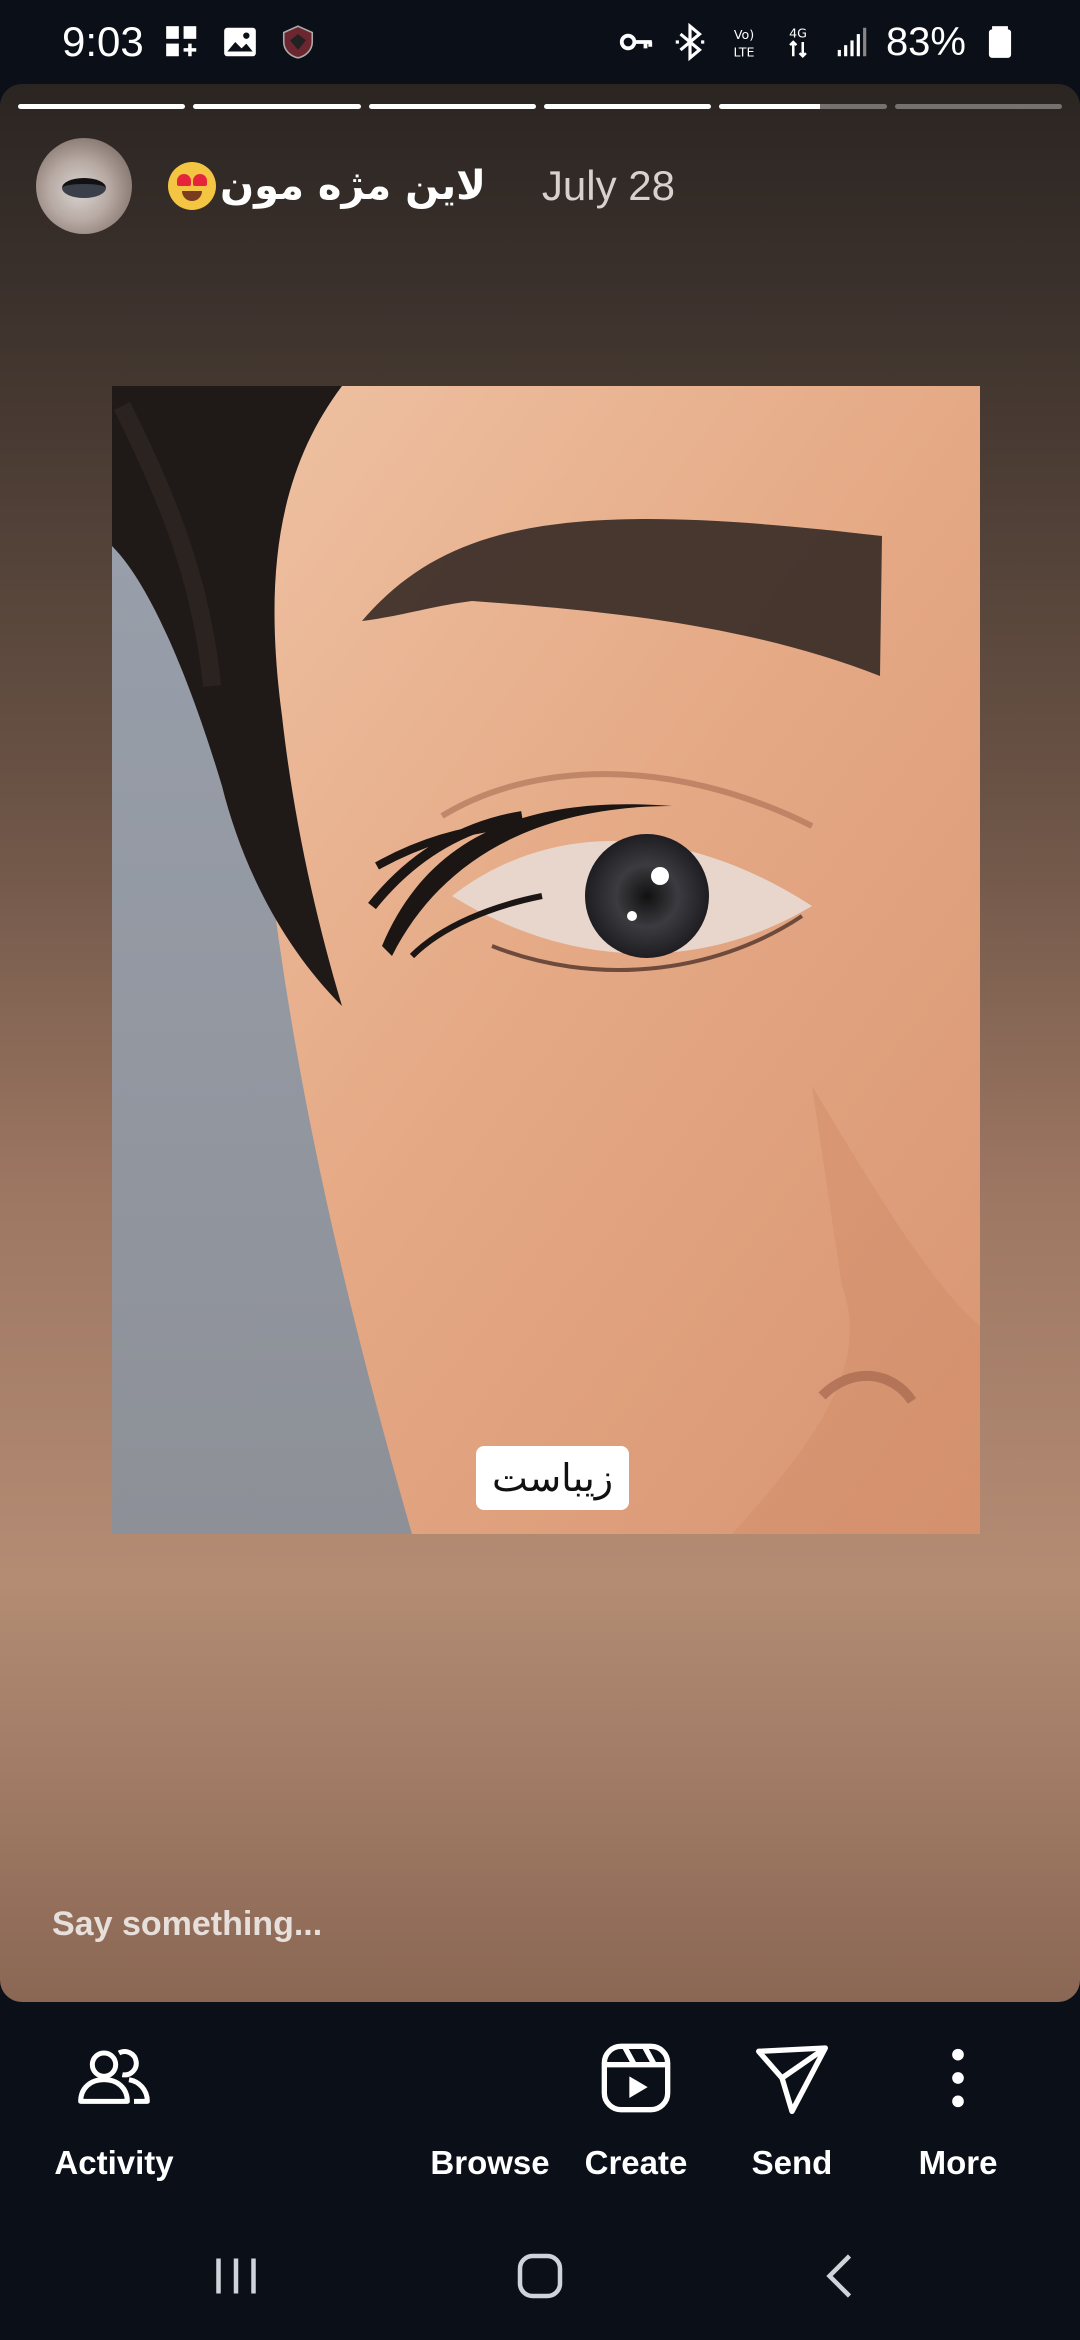 The height and width of the screenshot is (2340, 1080). Describe the element at coordinates (114, 2110) in the screenshot. I see `activity-button: Activity` at that location.